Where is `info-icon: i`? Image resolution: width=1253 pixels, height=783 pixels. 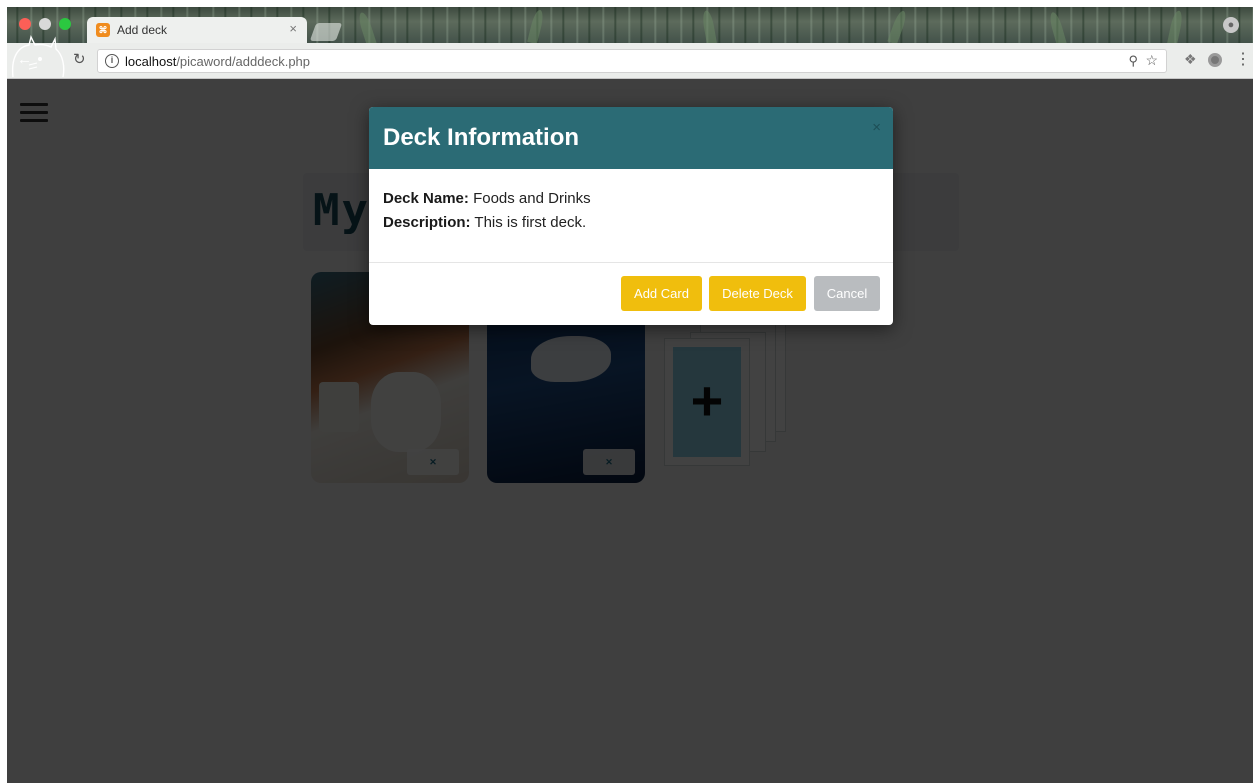 info-icon: i is located at coordinates (112, 61).